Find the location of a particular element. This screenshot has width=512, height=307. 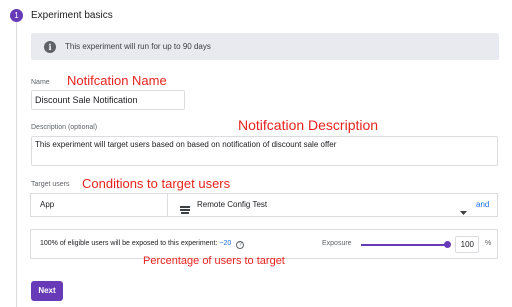

exposure-slider-thumb is located at coordinates (447, 244).